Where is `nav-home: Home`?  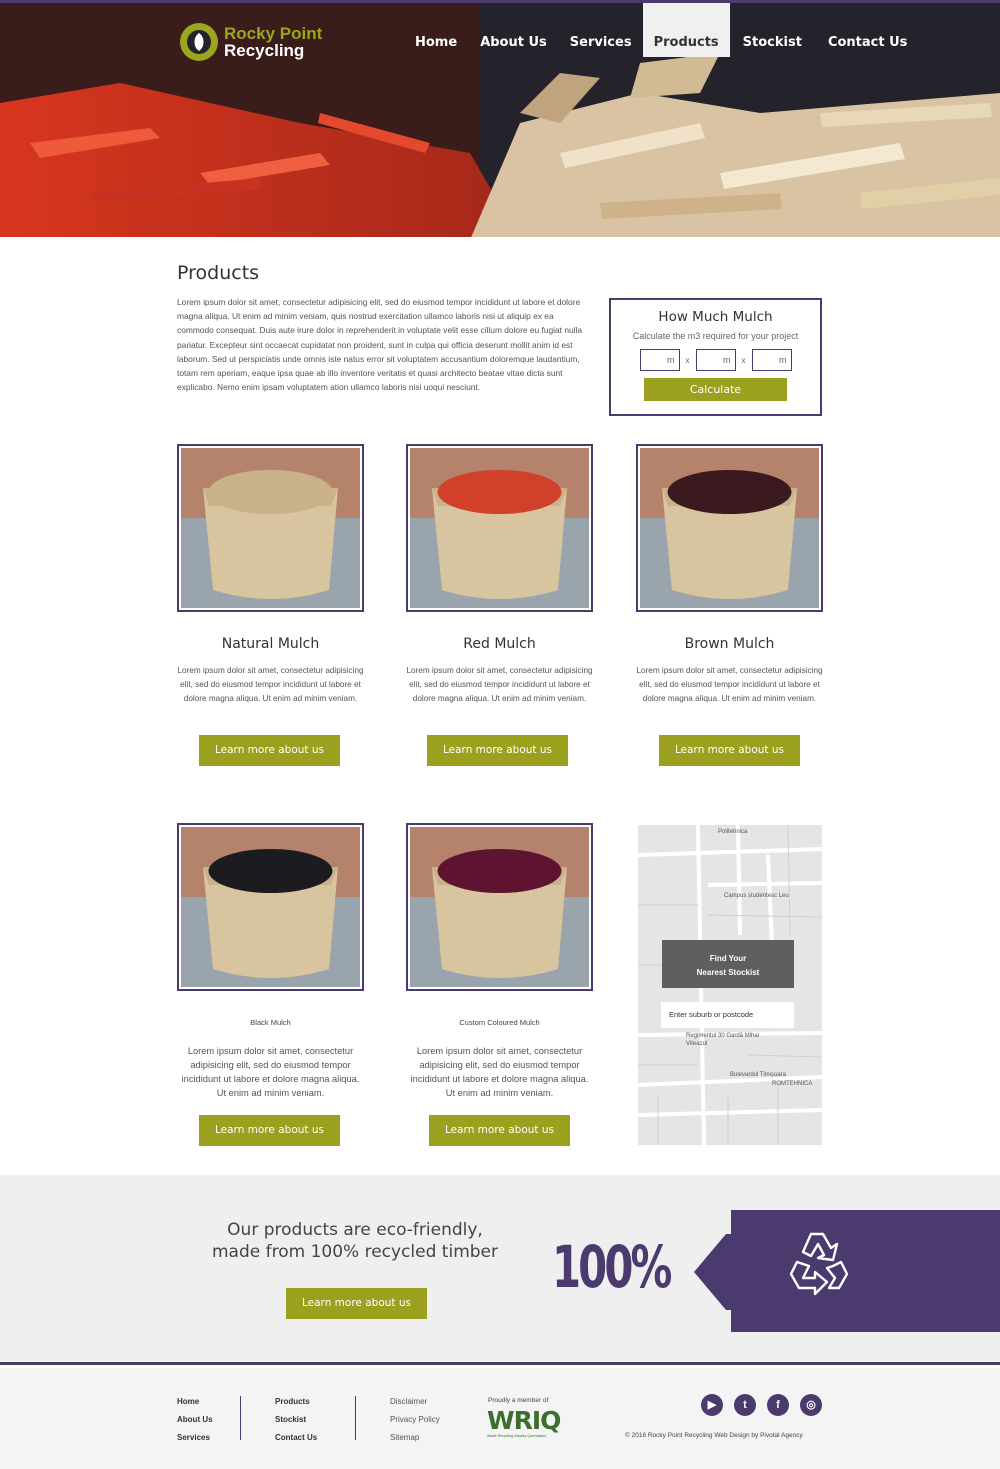 nav-home: Home is located at coordinates (436, 30).